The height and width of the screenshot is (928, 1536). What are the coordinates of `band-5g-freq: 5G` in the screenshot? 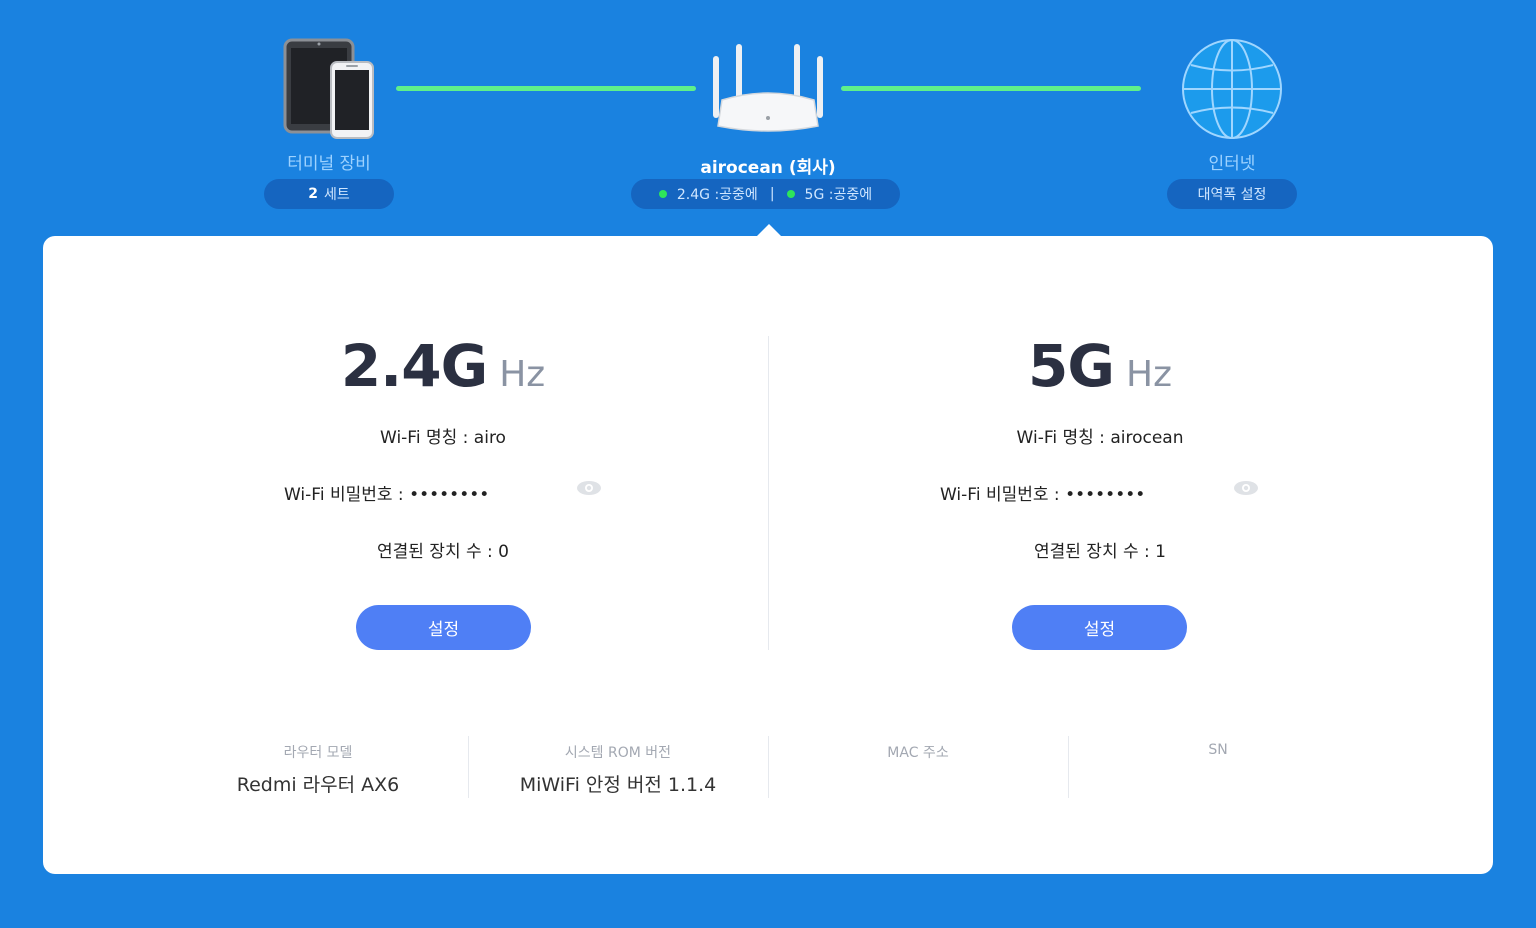 It's located at (1071, 366).